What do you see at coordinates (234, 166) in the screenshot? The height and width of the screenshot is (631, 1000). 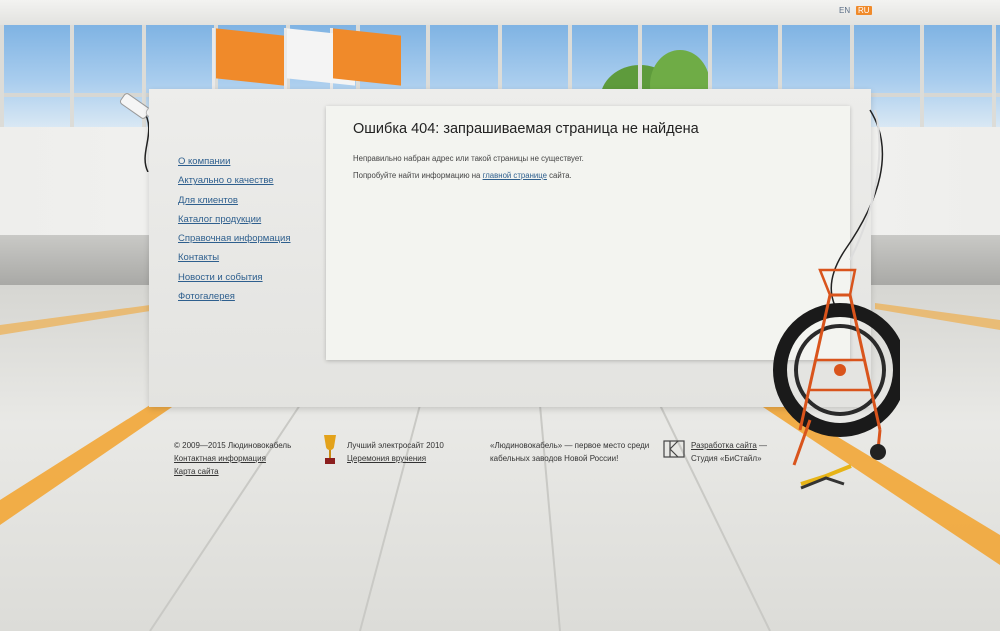 I see `nav-item-about: О компании` at bounding box center [234, 166].